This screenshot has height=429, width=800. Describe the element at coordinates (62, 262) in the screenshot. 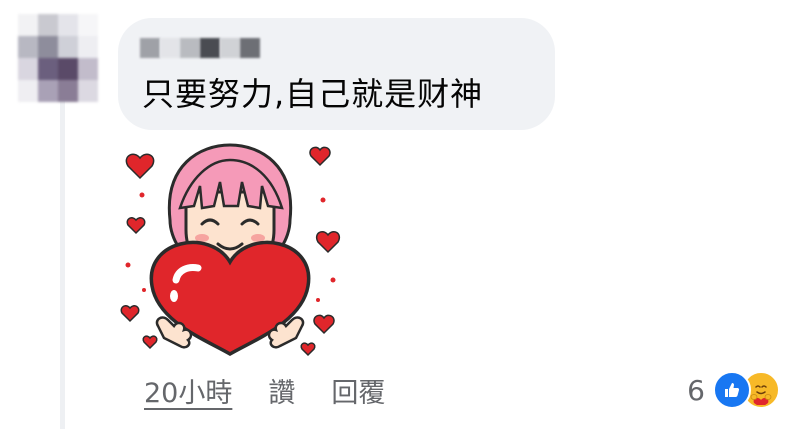

I see `thread-line` at that location.